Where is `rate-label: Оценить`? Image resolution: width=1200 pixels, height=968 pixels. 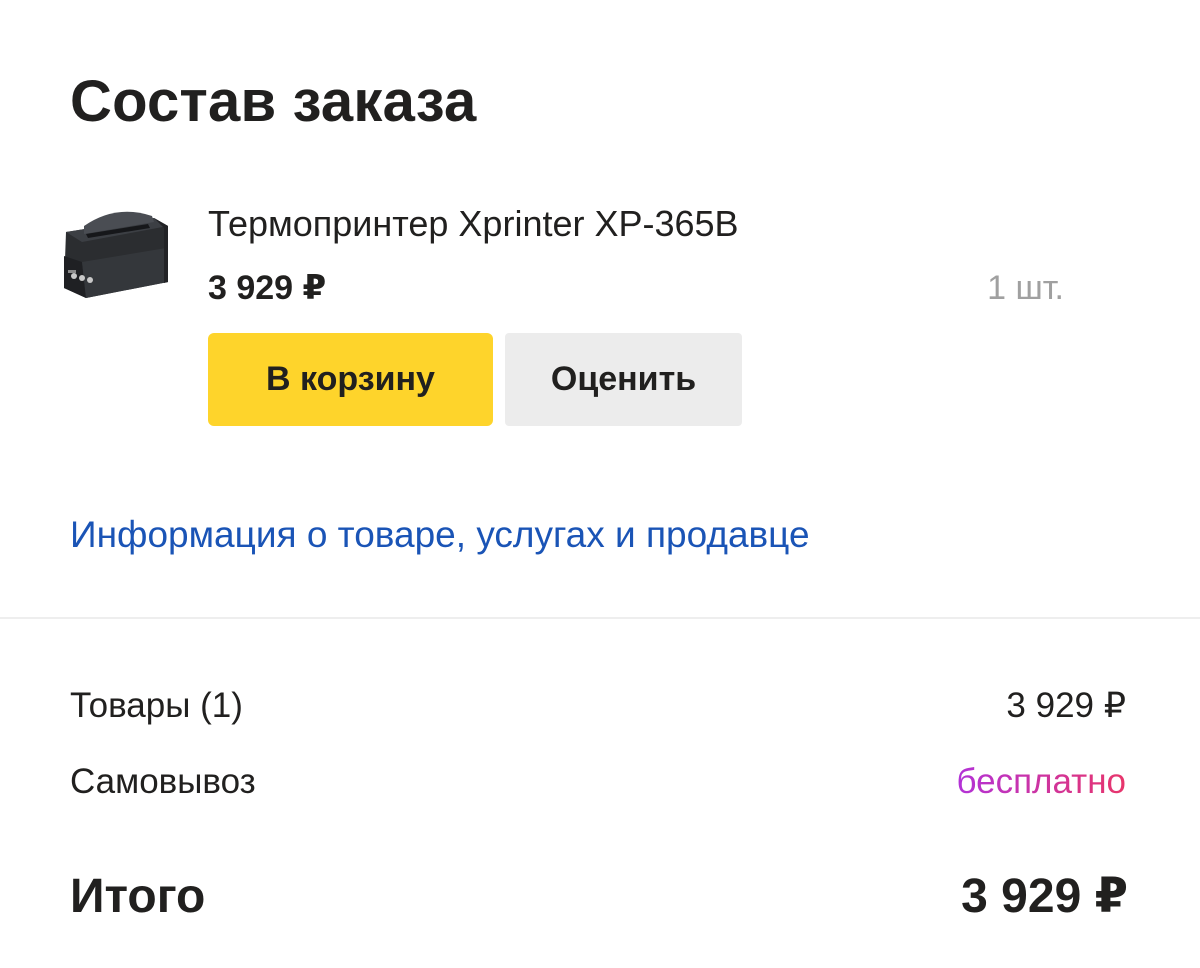 rate-label: Оценить is located at coordinates (623, 379).